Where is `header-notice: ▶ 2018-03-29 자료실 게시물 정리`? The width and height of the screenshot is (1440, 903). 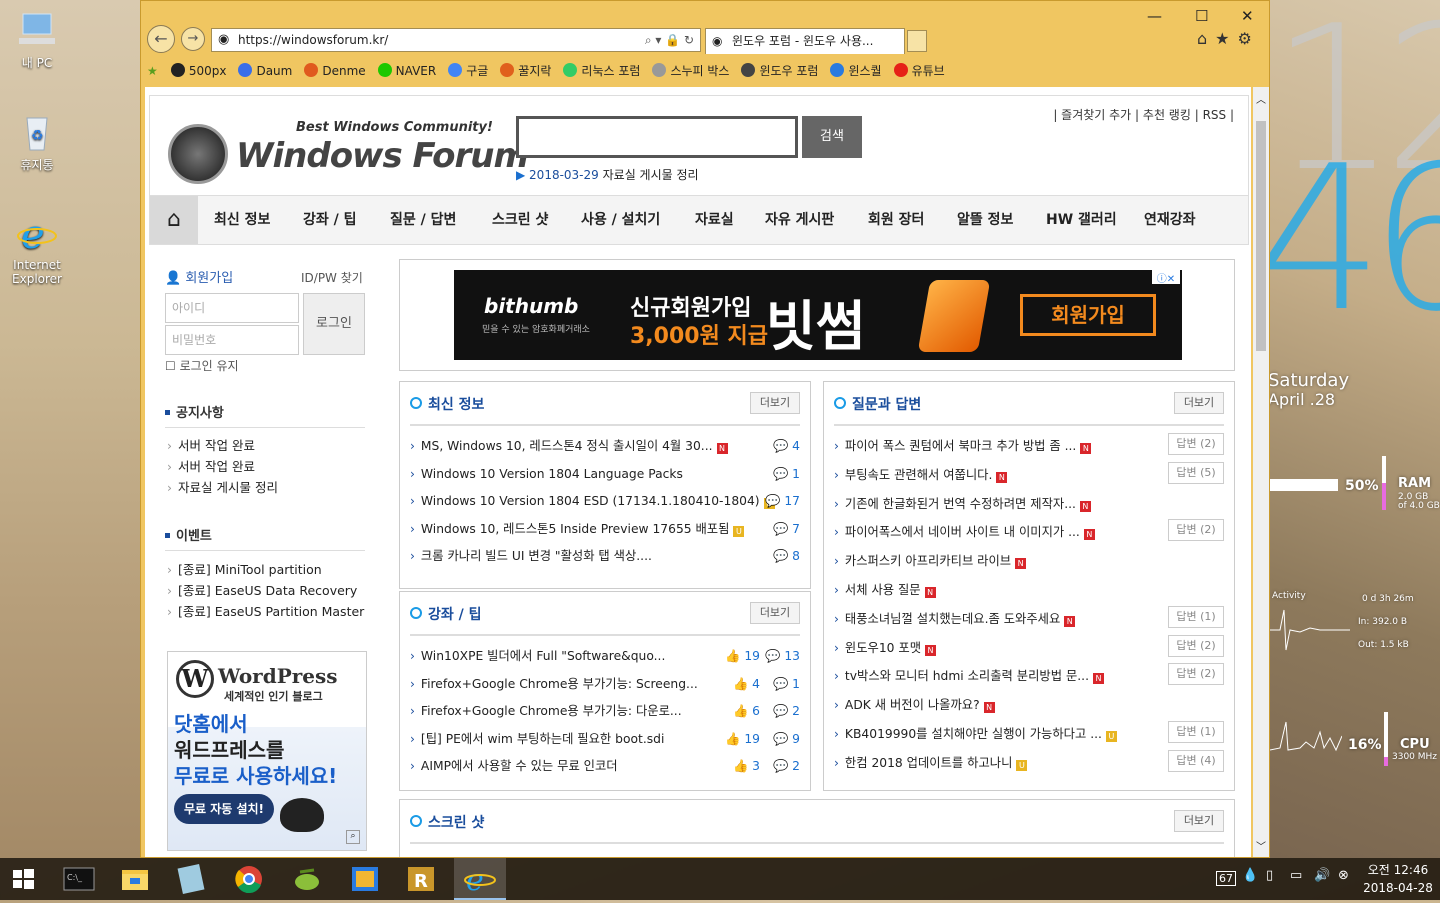
header-notice: ▶ 2018-03-29 자료실 게시물 정리 is located at coordinates (607, 174).